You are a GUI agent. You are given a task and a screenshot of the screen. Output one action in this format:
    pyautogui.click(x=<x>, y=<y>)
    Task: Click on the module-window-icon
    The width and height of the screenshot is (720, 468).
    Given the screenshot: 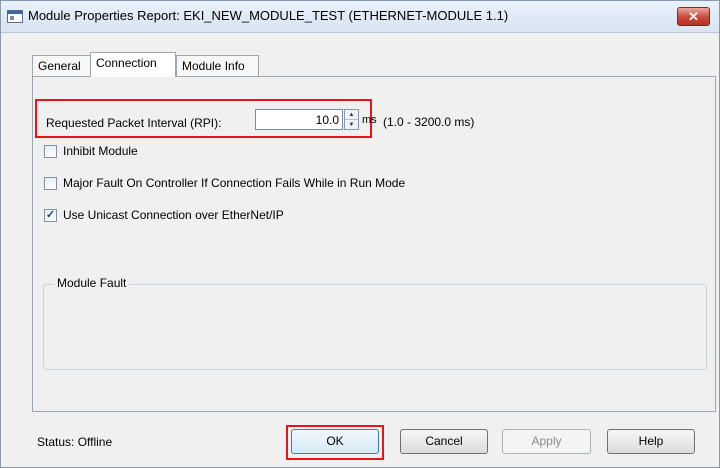 What is the action you would take?
    pyautogui.click(x=15, y=16)
    